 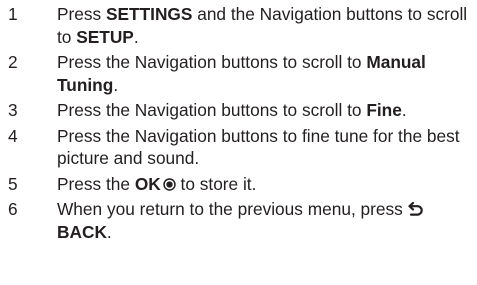 I want to click on fine-label: Fine, so click(x=384, y=110).